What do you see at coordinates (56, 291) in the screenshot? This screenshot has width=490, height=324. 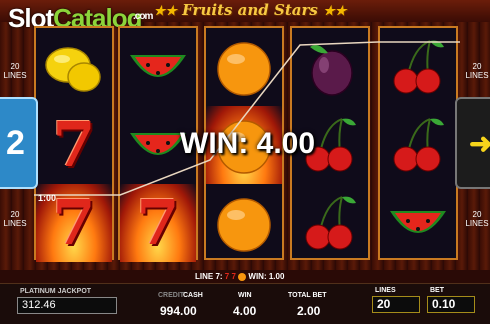 I see `jackpot-label: PLATINUM JACKPOT` at bounding box center [56, 291].